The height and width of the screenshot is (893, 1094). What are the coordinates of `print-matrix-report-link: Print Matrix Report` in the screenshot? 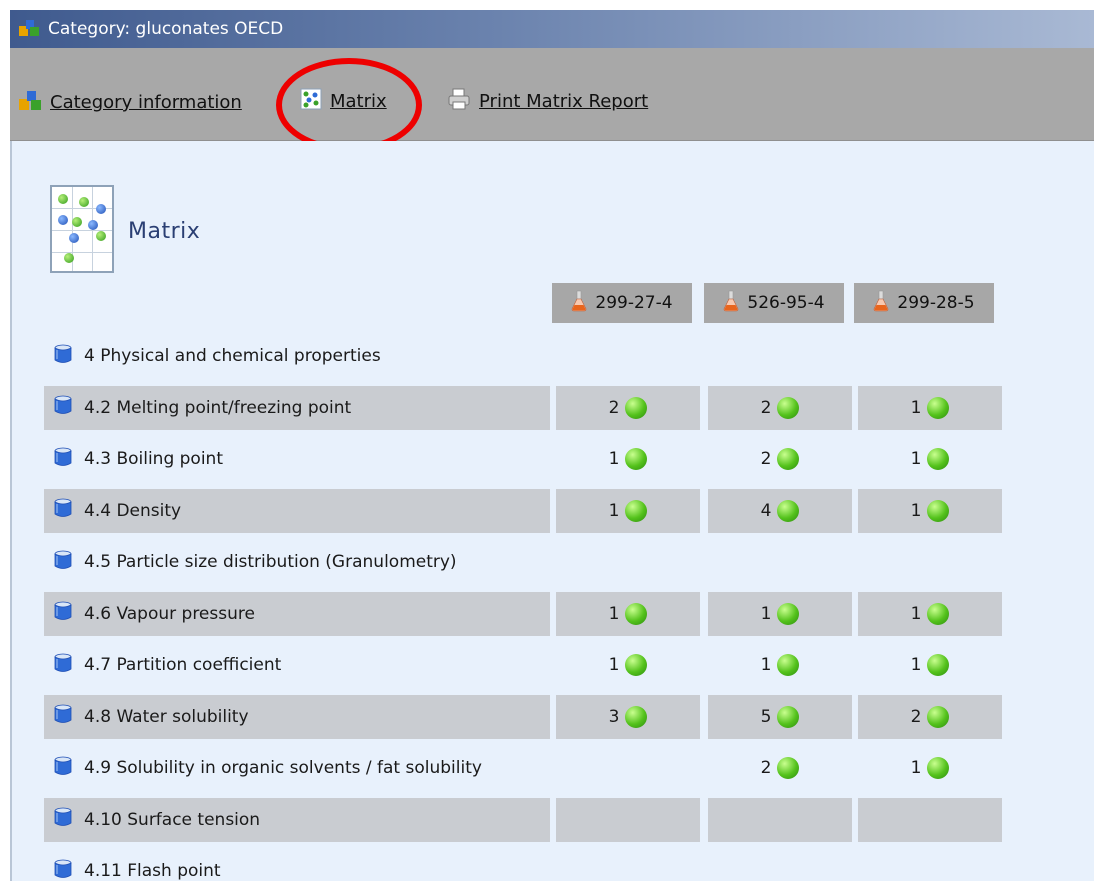 It's located at (547, 101).